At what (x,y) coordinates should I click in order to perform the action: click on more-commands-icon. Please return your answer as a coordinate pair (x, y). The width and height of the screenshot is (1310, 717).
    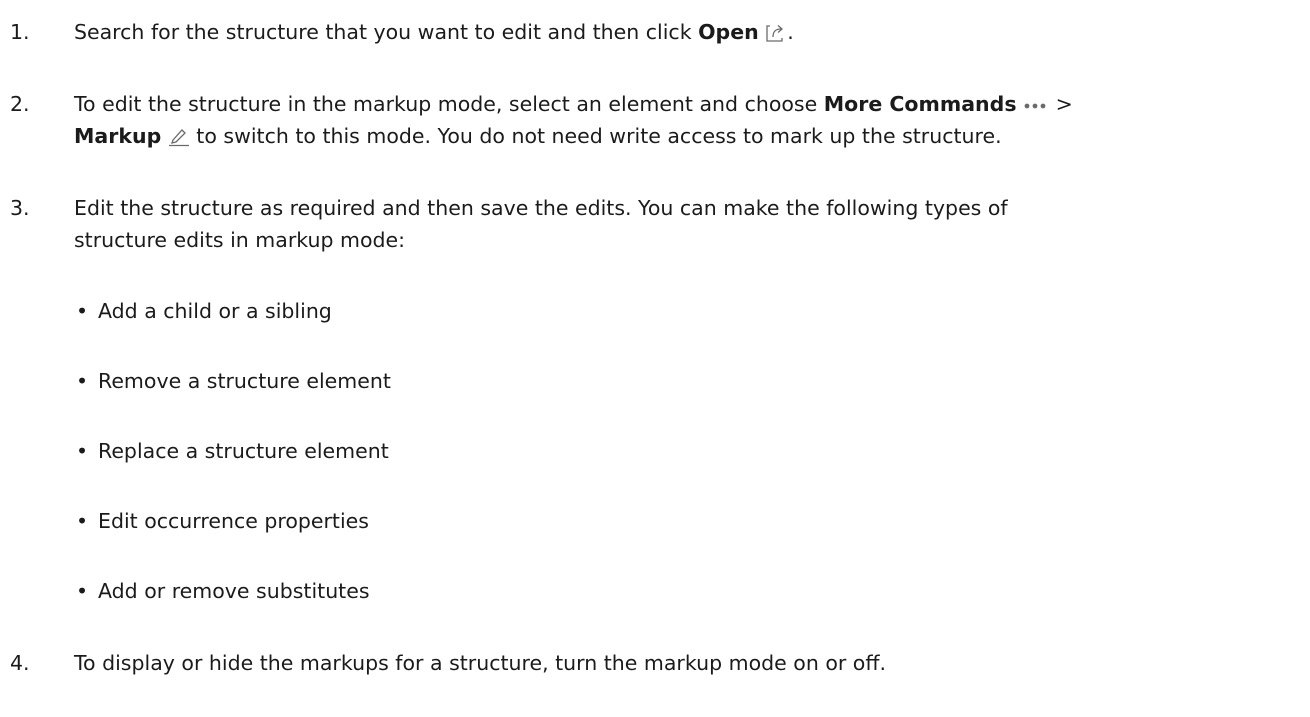
    Looking at the image, I should click on (1036, 104).